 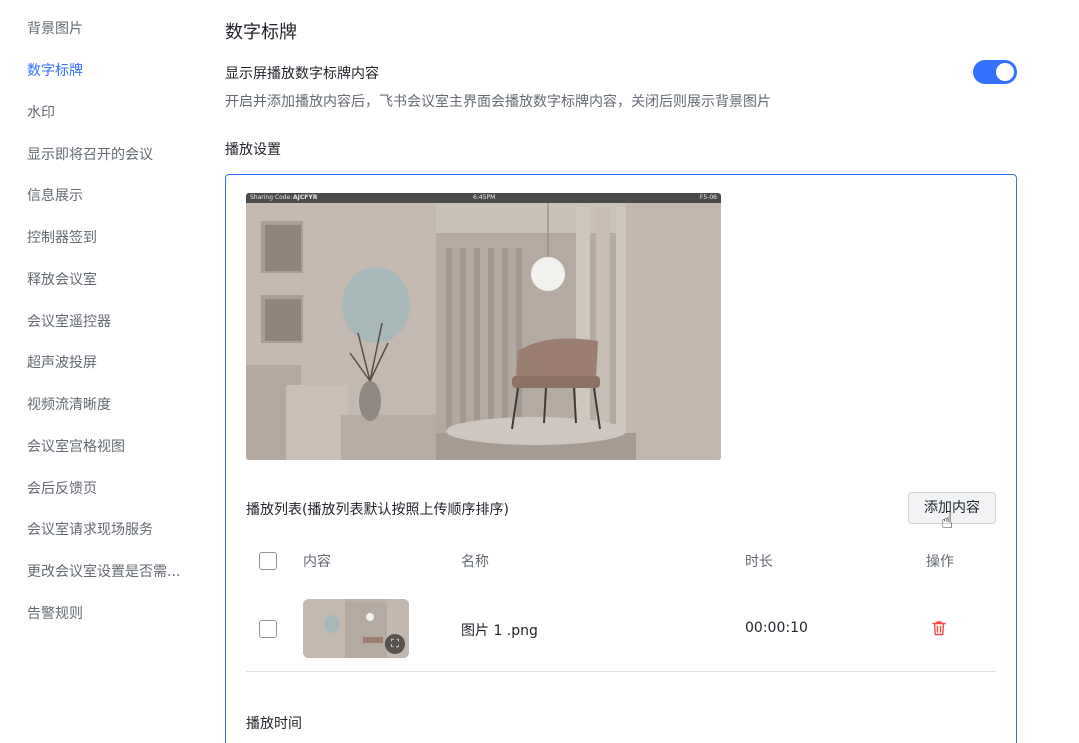 I want to click on row-duration: 00:00:10, so click(x=776, y=628).